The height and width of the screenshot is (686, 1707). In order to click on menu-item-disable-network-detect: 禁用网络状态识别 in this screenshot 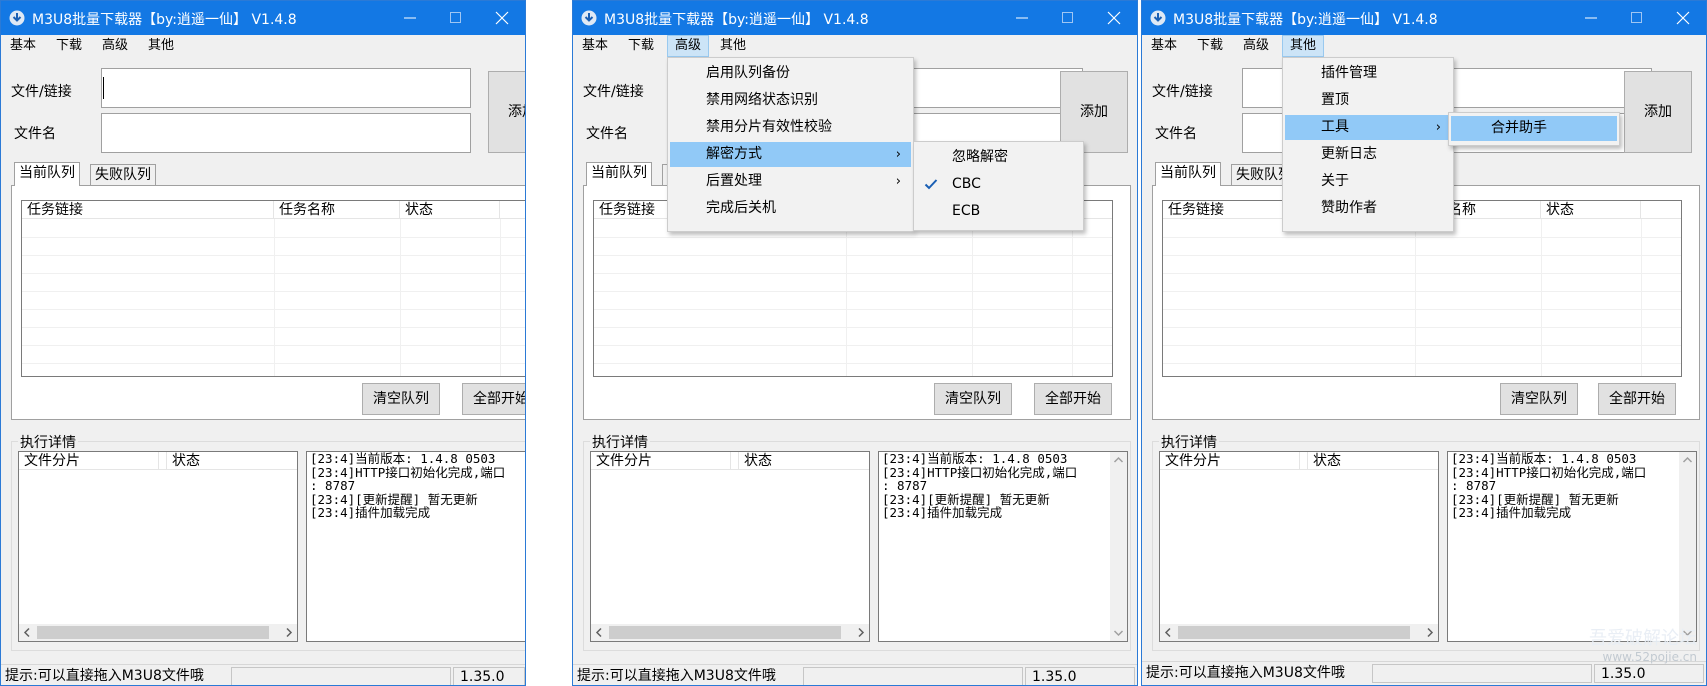, I will do `click(790, 100)`.